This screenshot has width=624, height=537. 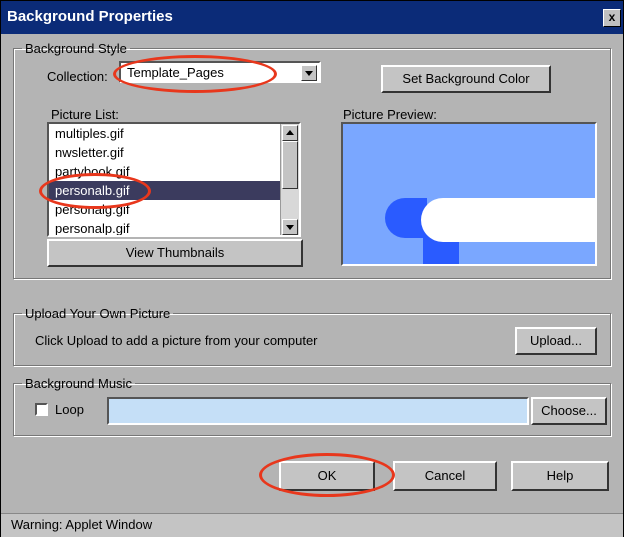 I want to click on list-item: personalg.gif, so click(x=174, y=209).